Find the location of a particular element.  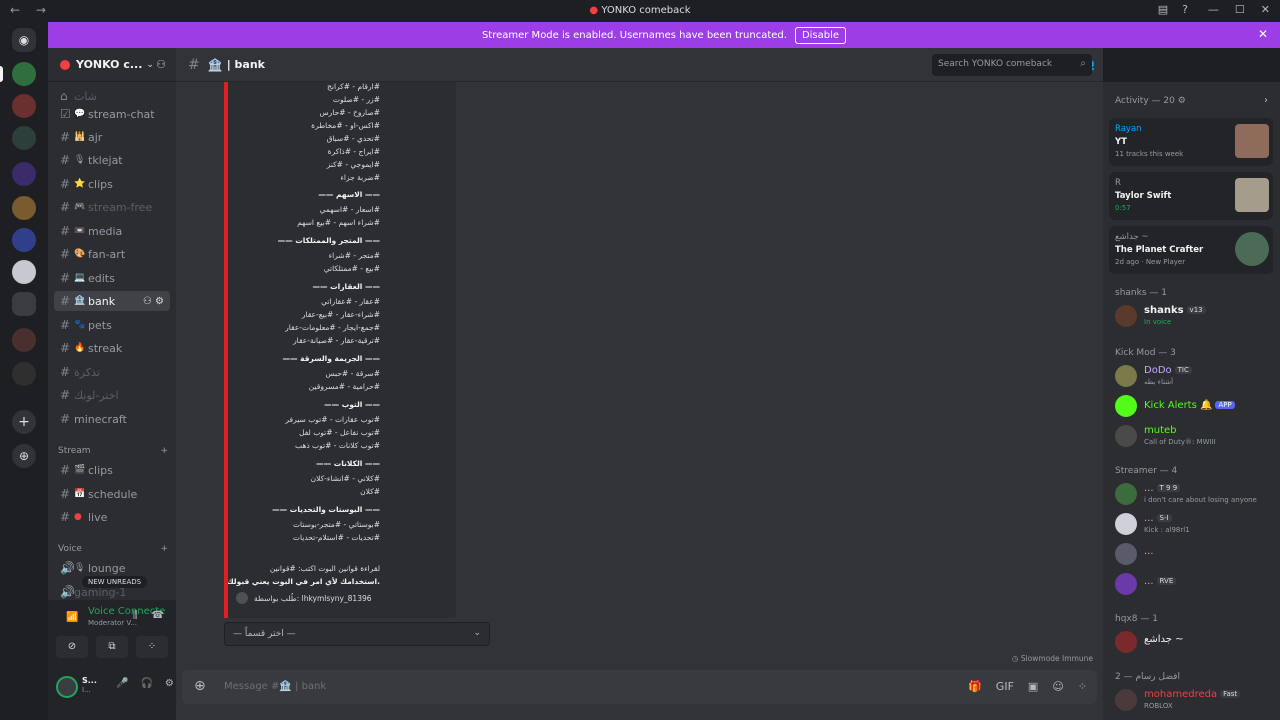

noise-icon: ⫼ is located at coordinates (135, 615).